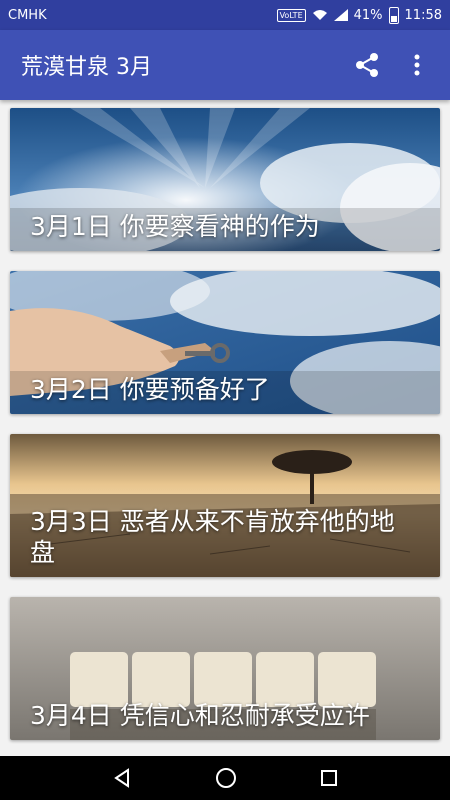 This screenshot has height=800, width=450. What do you see at coordinates (319, 15) in the screenshot?
I see `wifi-icon` at bounding box center [319, 15].